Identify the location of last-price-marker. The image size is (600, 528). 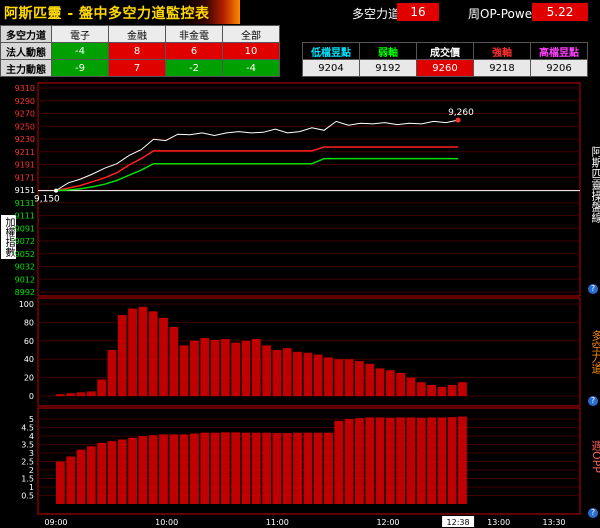
(458, 120).